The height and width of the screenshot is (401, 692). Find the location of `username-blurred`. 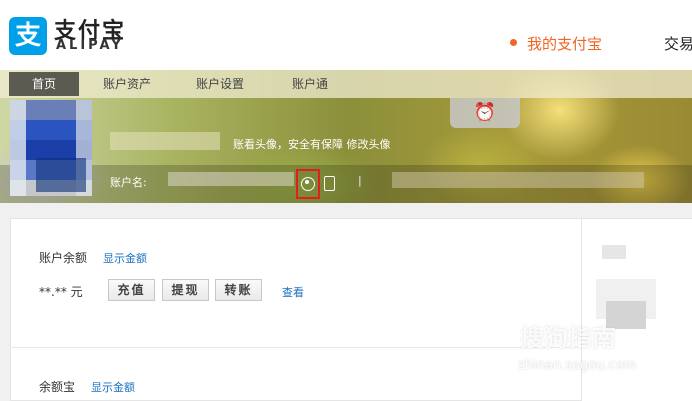

username-blurred is located at coordinates (165, 141).